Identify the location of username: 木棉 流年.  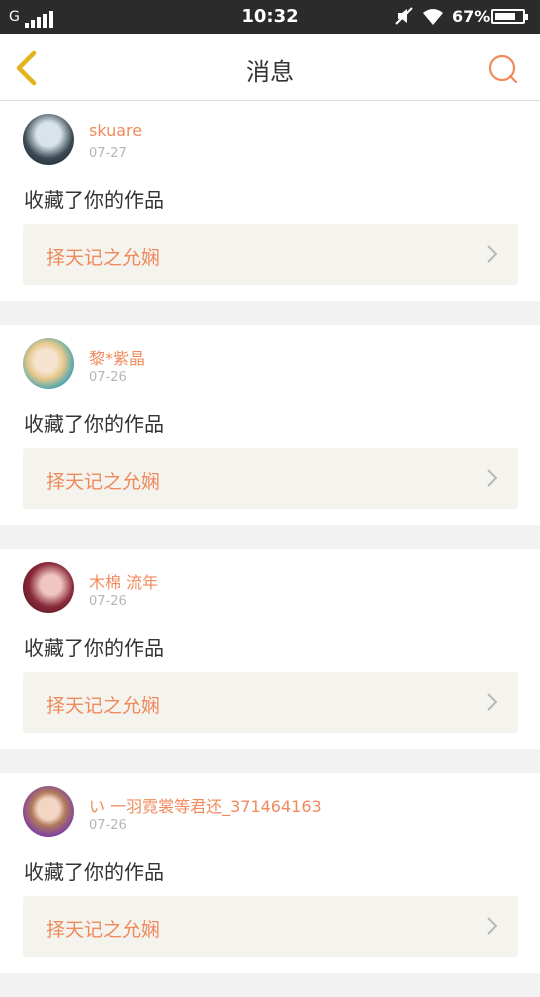
(123, 581).